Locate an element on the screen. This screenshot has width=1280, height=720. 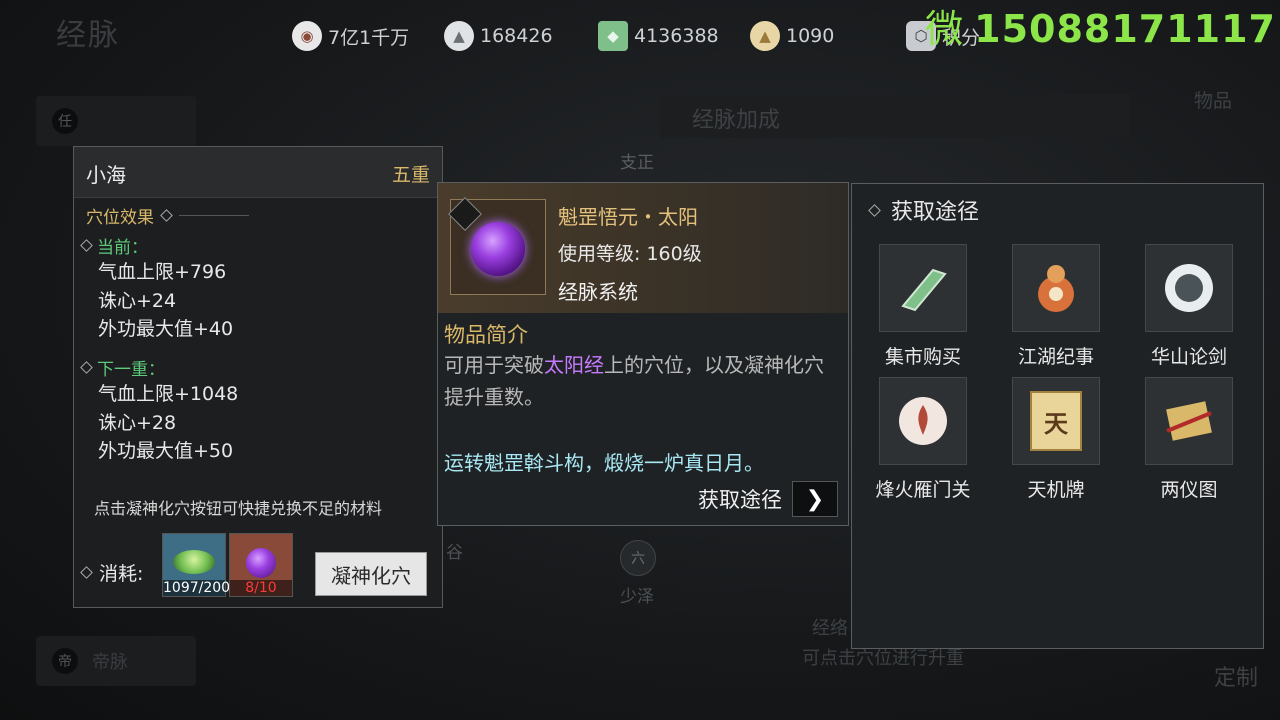
node-shaoze: 六 is located at coordinates (638, 558).